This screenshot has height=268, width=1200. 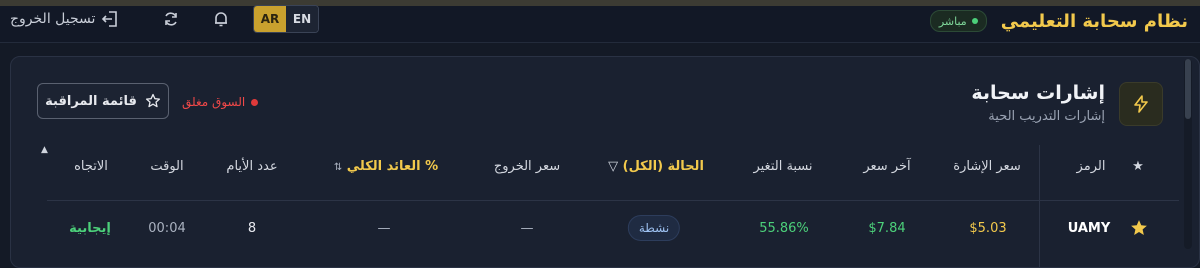 I want to click on column-divider, so click(x=1039, y=206).